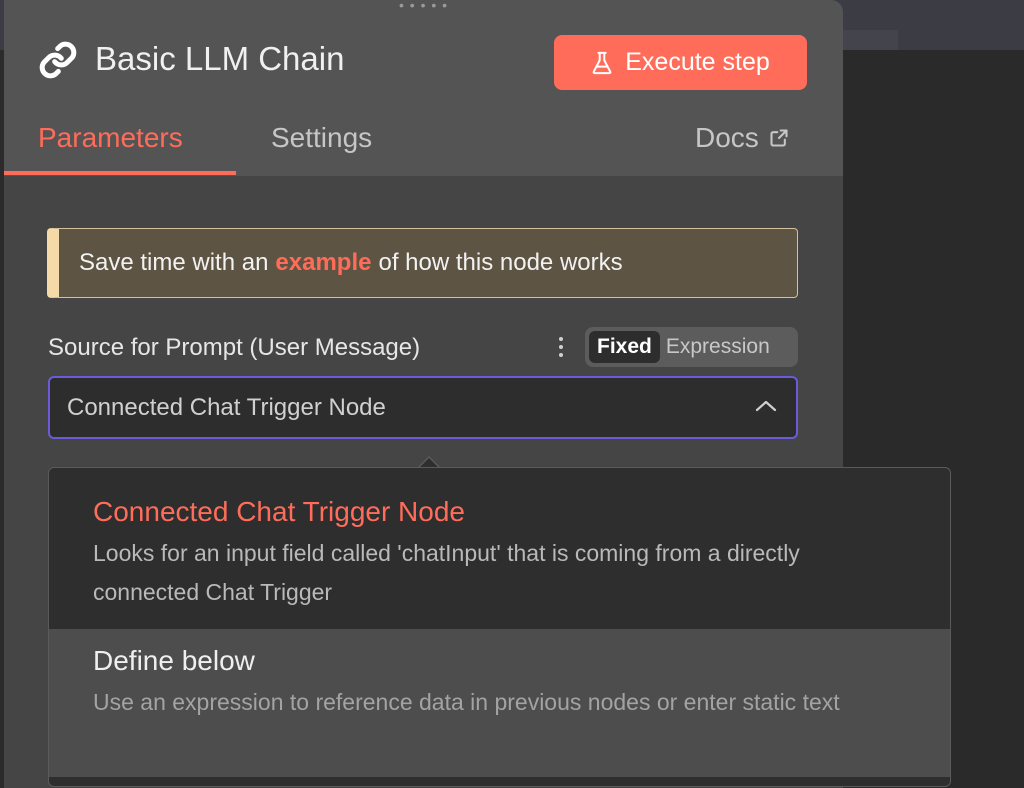  I want to click on execute-step-button: Execute step, so click(680, 62).